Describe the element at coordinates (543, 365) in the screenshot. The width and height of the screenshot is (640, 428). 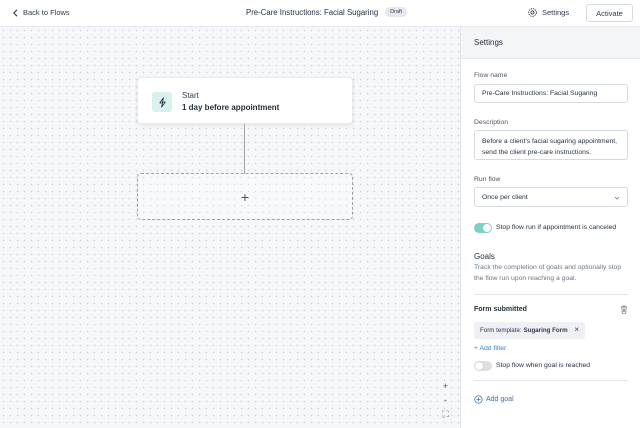
I see `stop-on-goal-label: Stop flow when goal is reached` at that location.